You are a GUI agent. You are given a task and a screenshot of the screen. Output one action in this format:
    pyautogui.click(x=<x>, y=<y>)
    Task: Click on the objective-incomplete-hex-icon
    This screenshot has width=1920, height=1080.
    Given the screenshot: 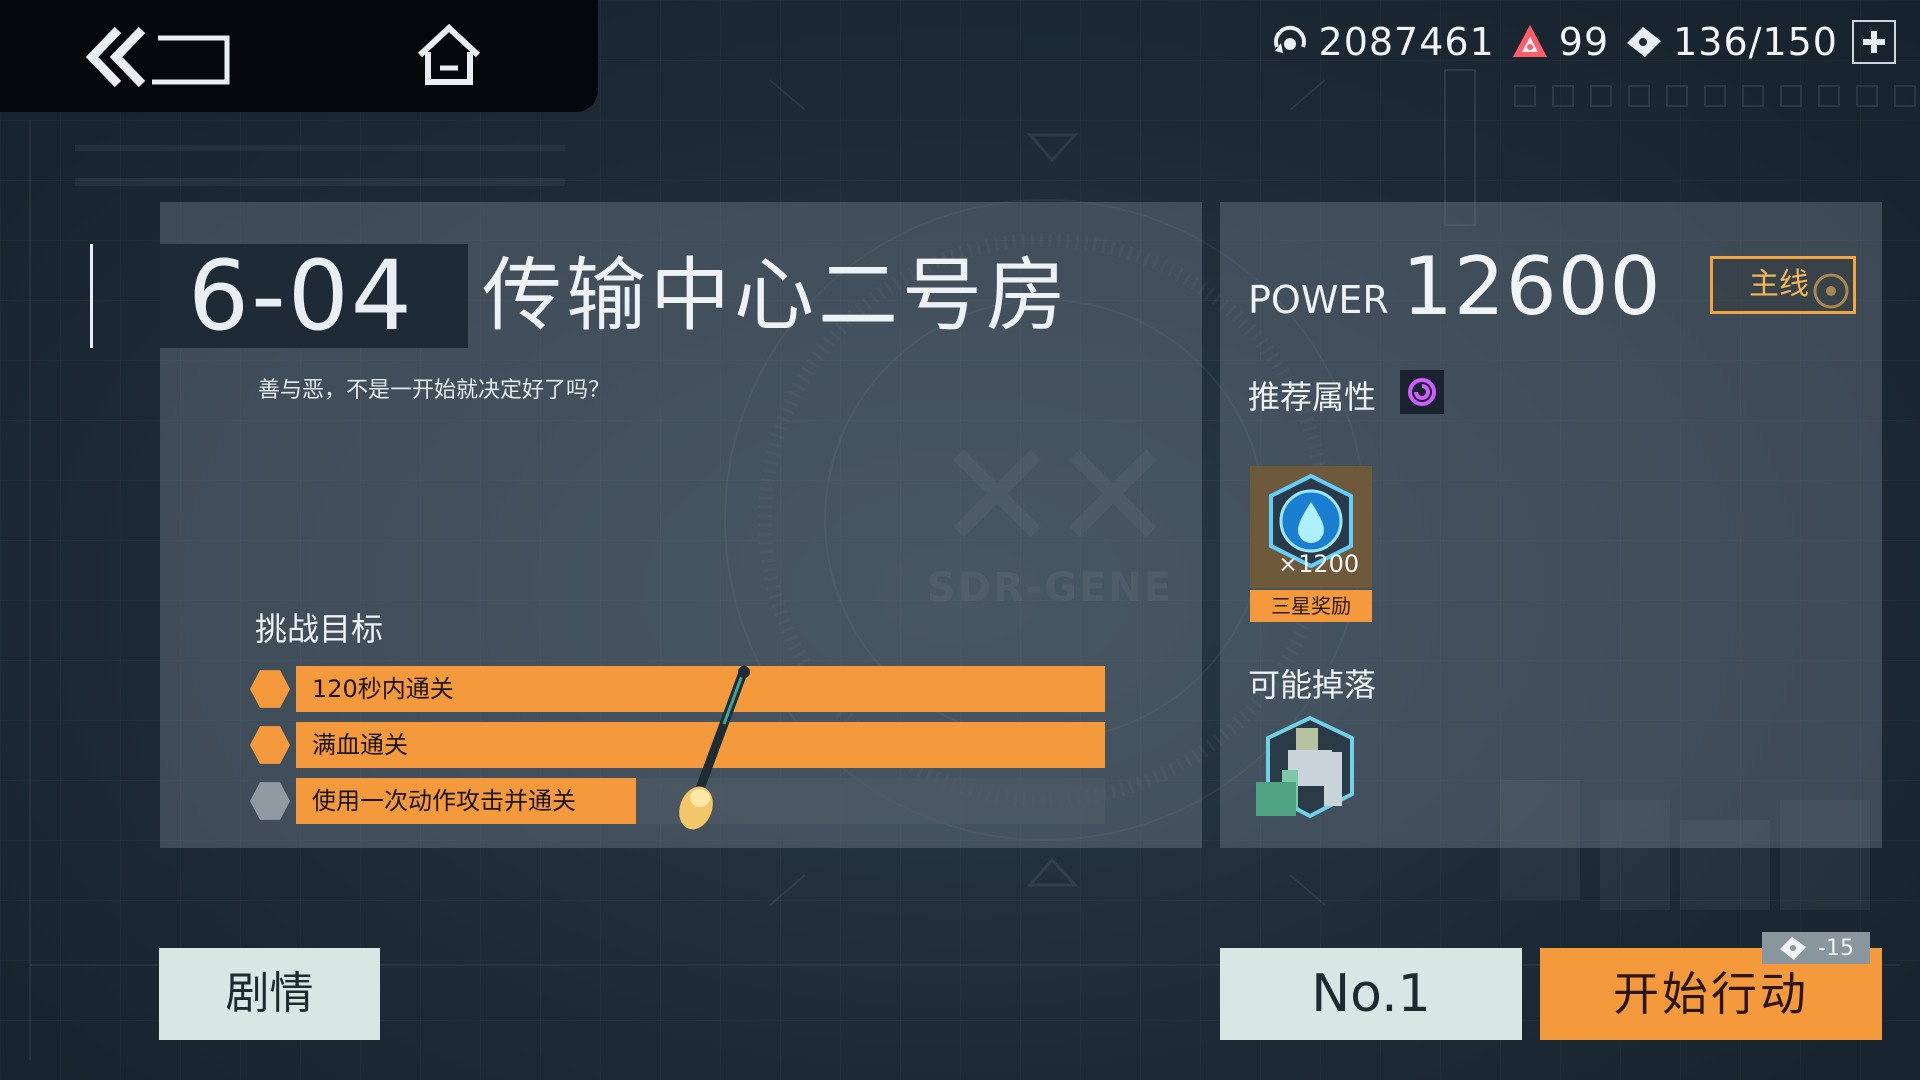 What is the action you would take?
    pyautogui.click(x=270, y=801)
    